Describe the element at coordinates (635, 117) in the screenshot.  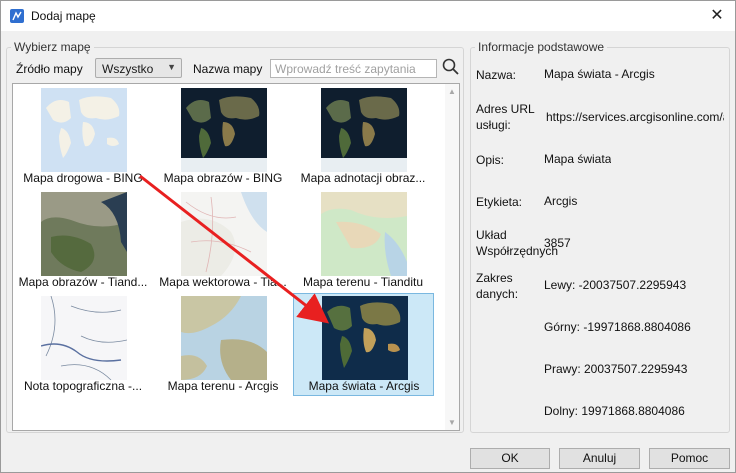
I see `url-value: https://services.arcgisonline.com/a` at that location.